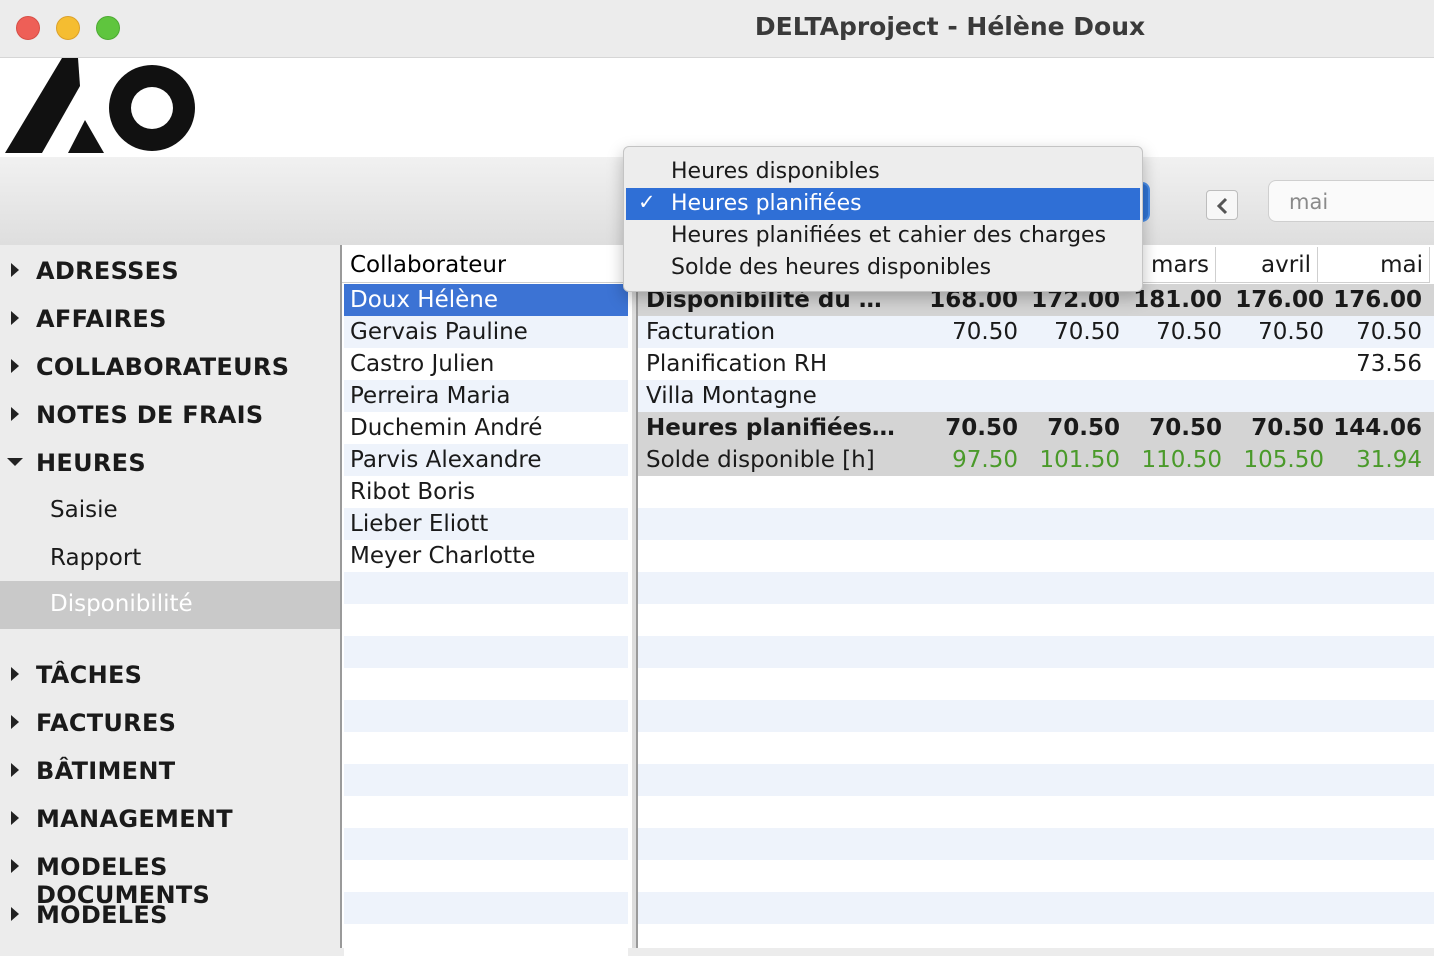  Describe the element at coordinates (100, 105) in the screenshot. I see `app-logo-icon` at that location.